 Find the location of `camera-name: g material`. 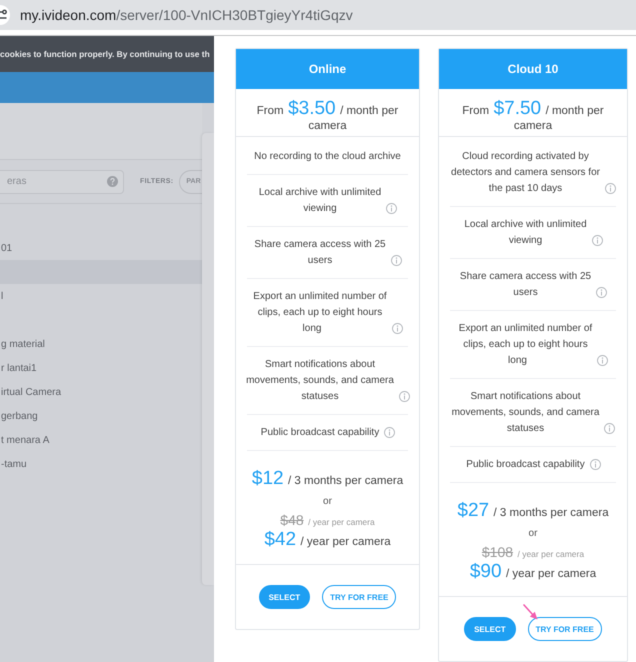

camera-name: g material is located at coordinates (23, 344).